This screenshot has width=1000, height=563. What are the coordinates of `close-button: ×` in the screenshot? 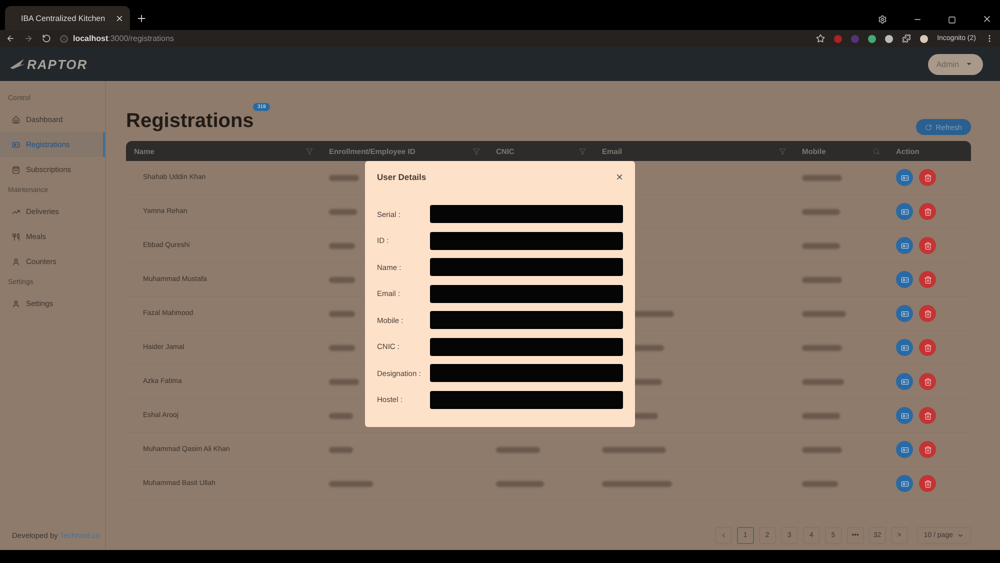 It's located at (619, 177).